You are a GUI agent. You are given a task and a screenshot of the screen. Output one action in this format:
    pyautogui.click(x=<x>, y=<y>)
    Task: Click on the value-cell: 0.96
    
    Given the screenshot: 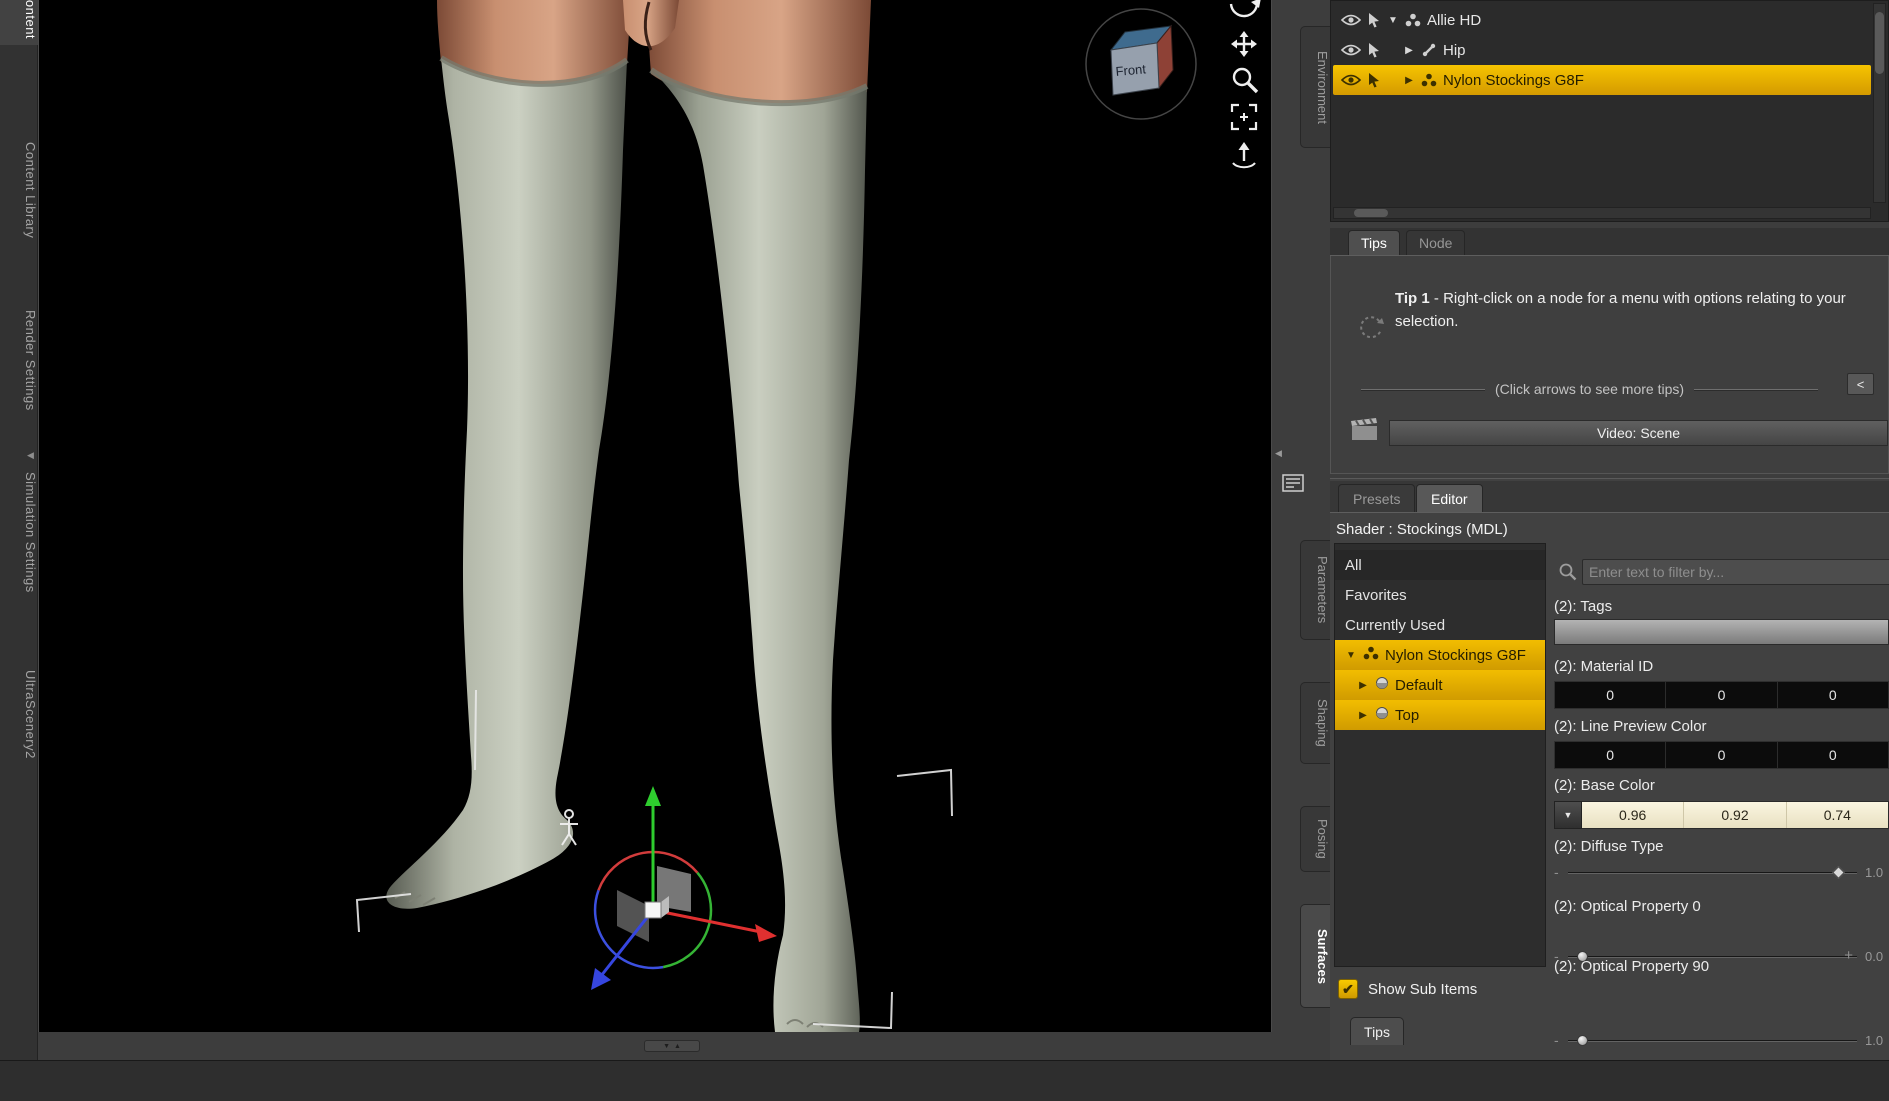 What is the action you would take?
    pyautogui.click(x=1633, y=815)
    